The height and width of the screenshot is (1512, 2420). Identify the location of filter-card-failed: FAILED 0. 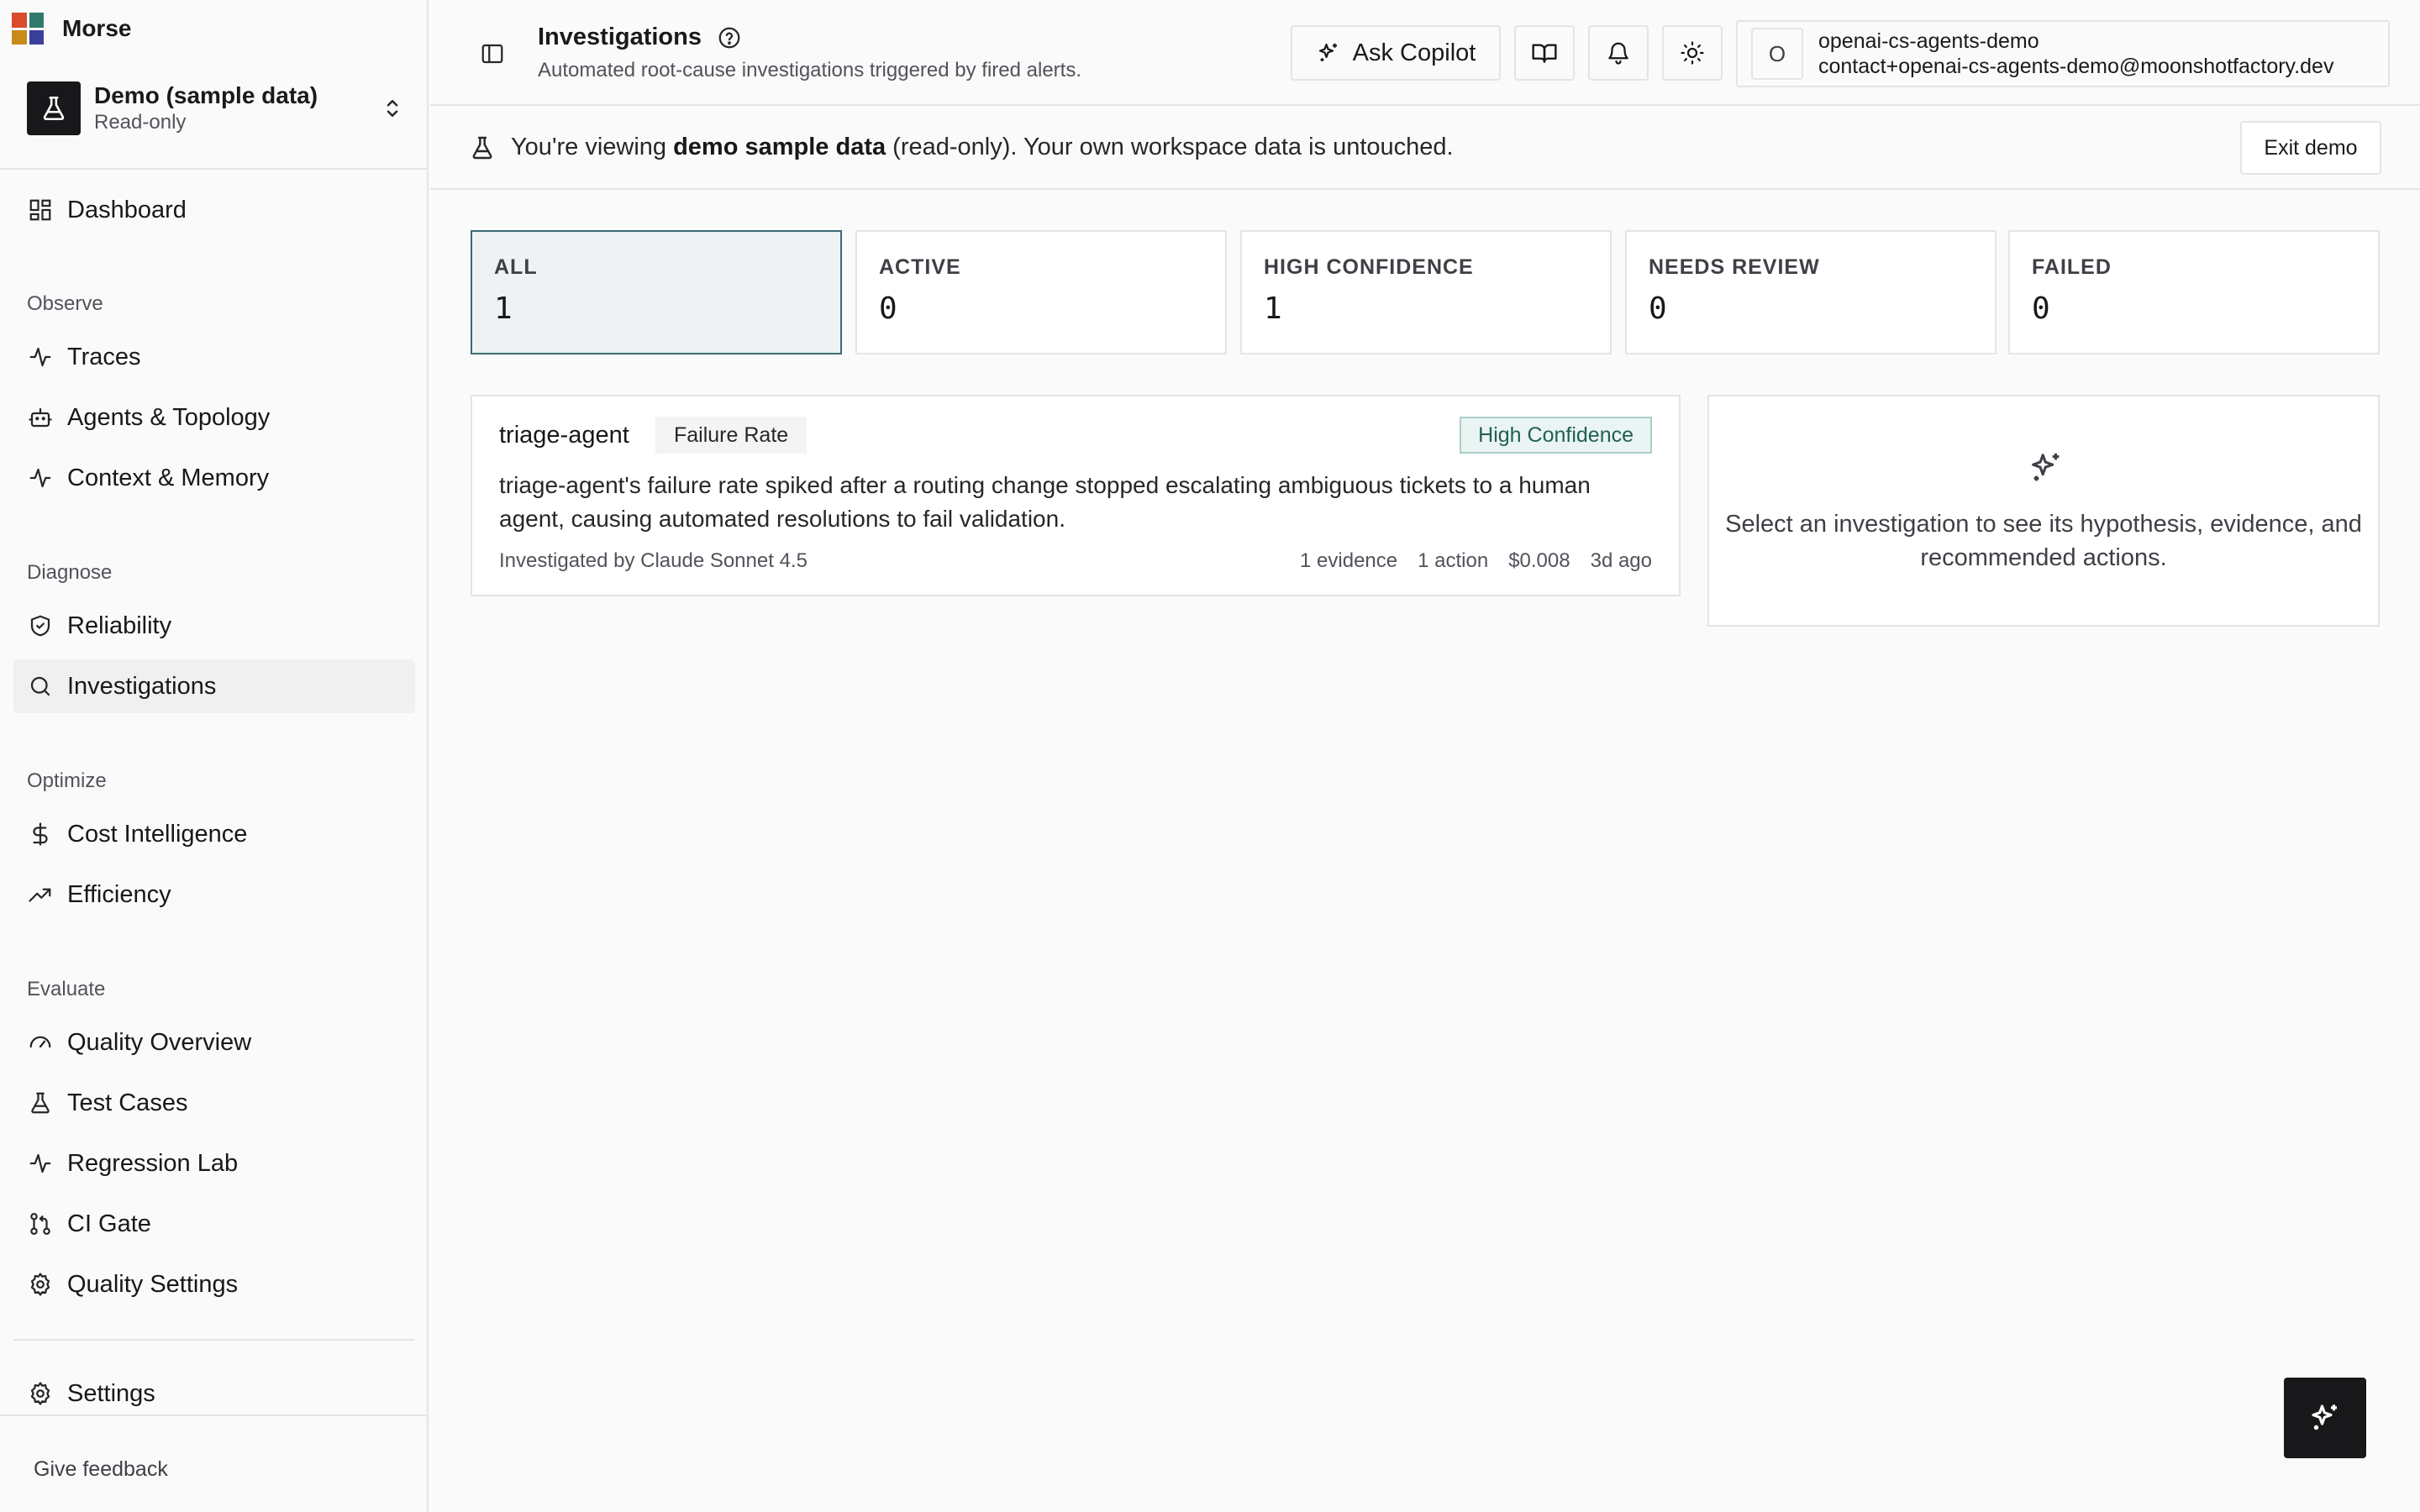
(2194, 292).